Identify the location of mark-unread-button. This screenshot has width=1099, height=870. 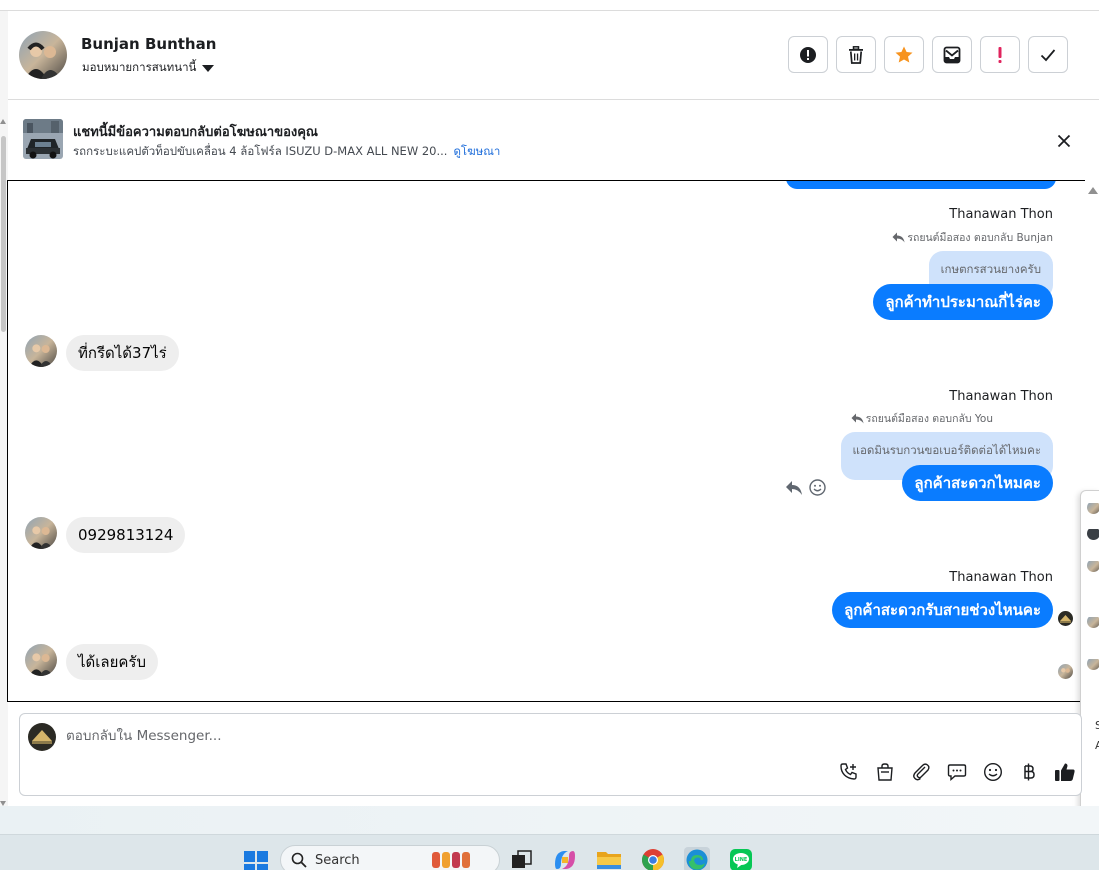
(952, 54).